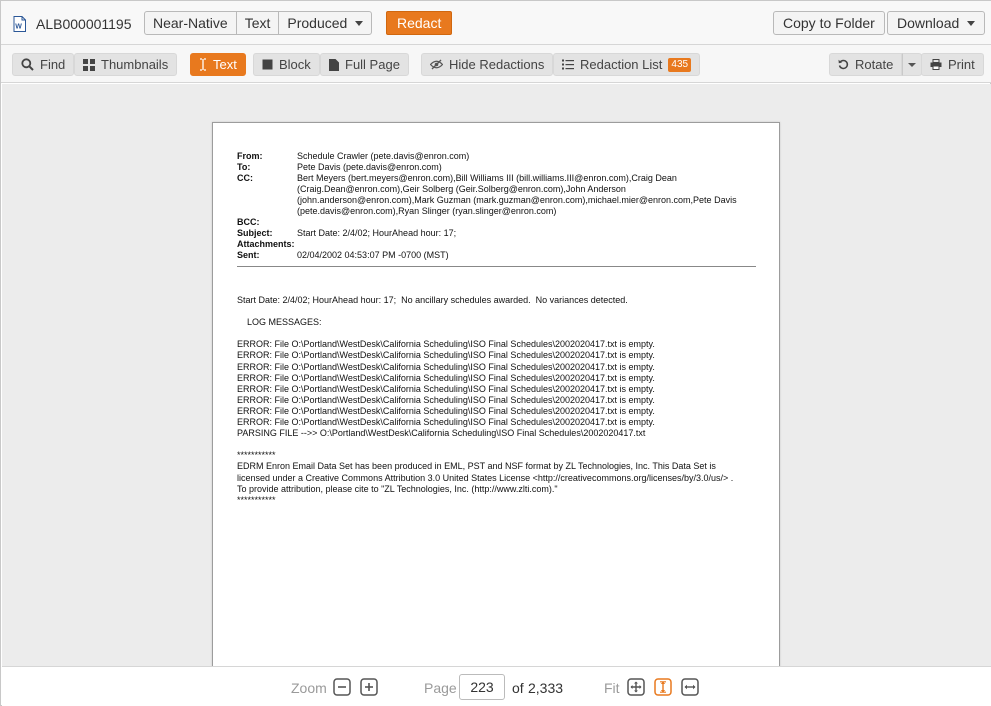  What do you see at coordinates (244, 167) in the screenshot?
I see `to-label: To:` at bounding box center [244, 167].